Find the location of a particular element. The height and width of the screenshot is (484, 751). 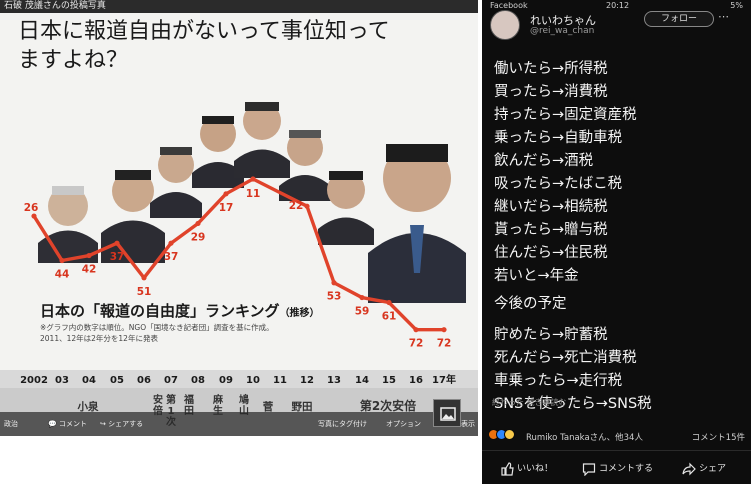

year-tick-label: 03 is located at coordinates (62, 380).